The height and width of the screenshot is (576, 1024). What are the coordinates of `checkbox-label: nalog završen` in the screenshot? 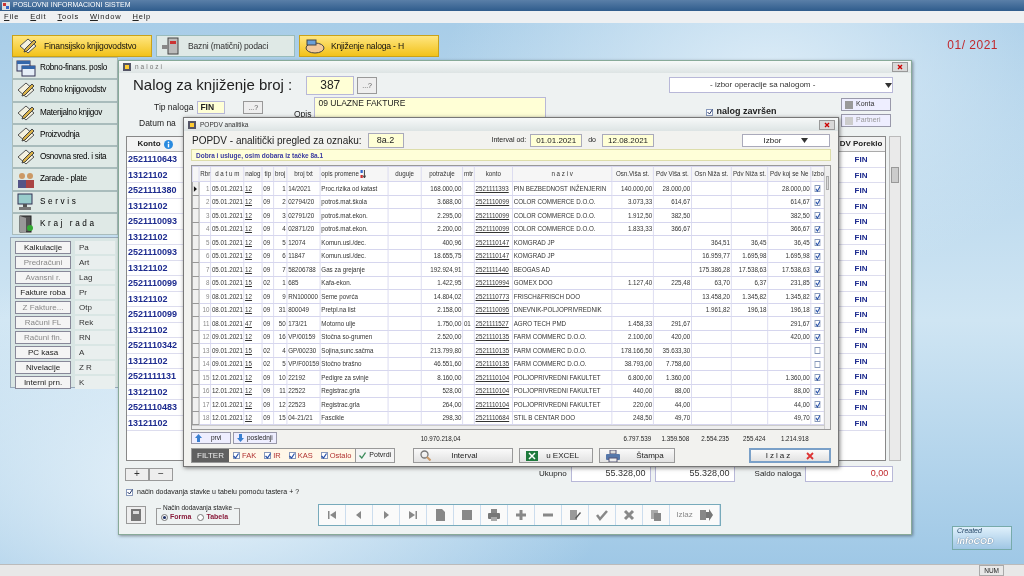 It's located at (746, 112).